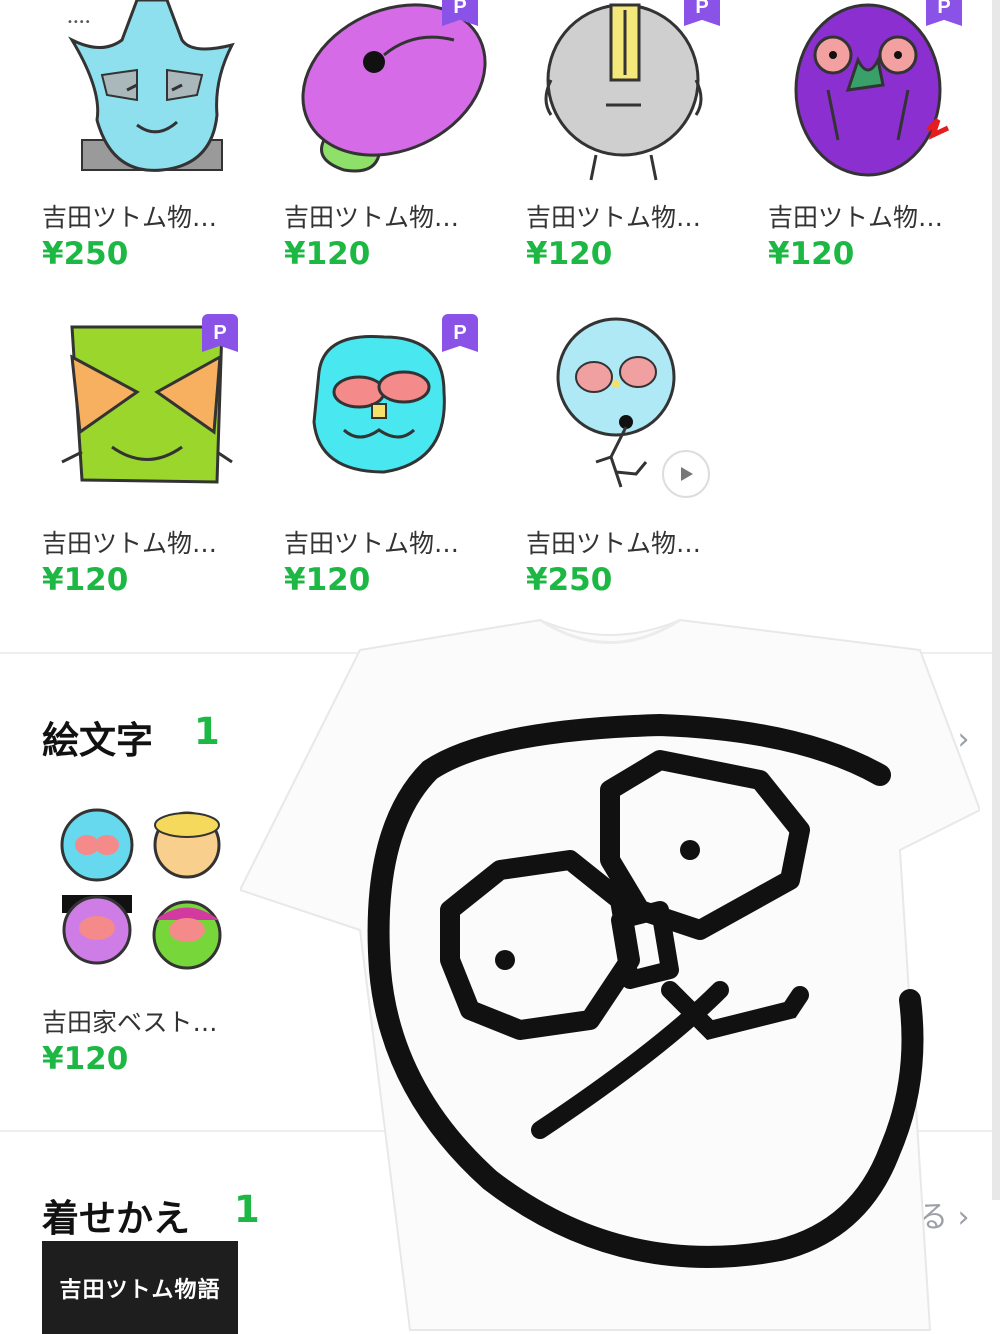  I want to click on sticker-grey-round-face-icon, so click(636, 95).